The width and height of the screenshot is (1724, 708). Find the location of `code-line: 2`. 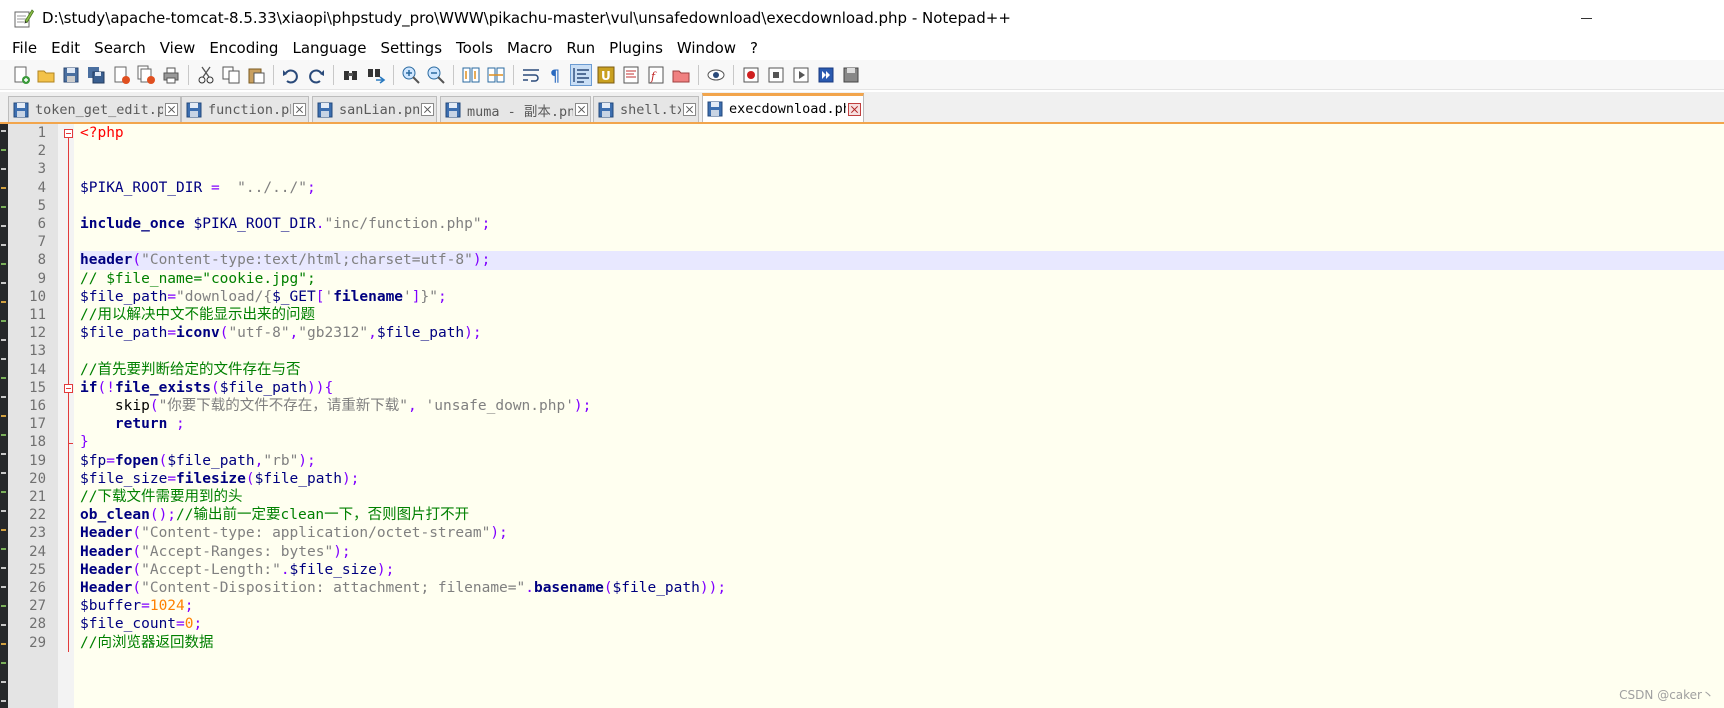

code-line: 2 is located at coordinates (862, 151).